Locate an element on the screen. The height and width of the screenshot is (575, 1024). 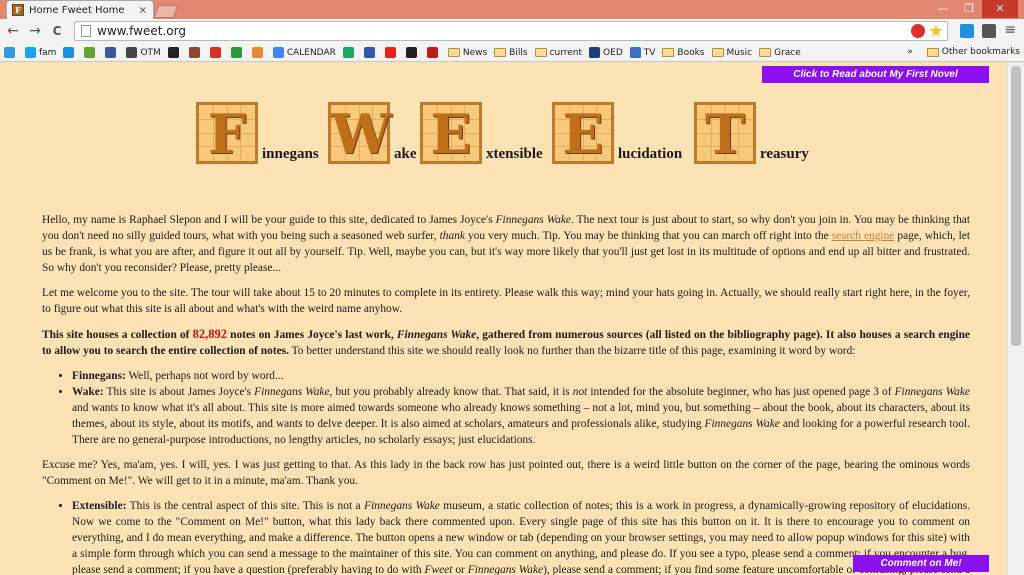
bookmark-item: current is located at coordinates (558, 52).